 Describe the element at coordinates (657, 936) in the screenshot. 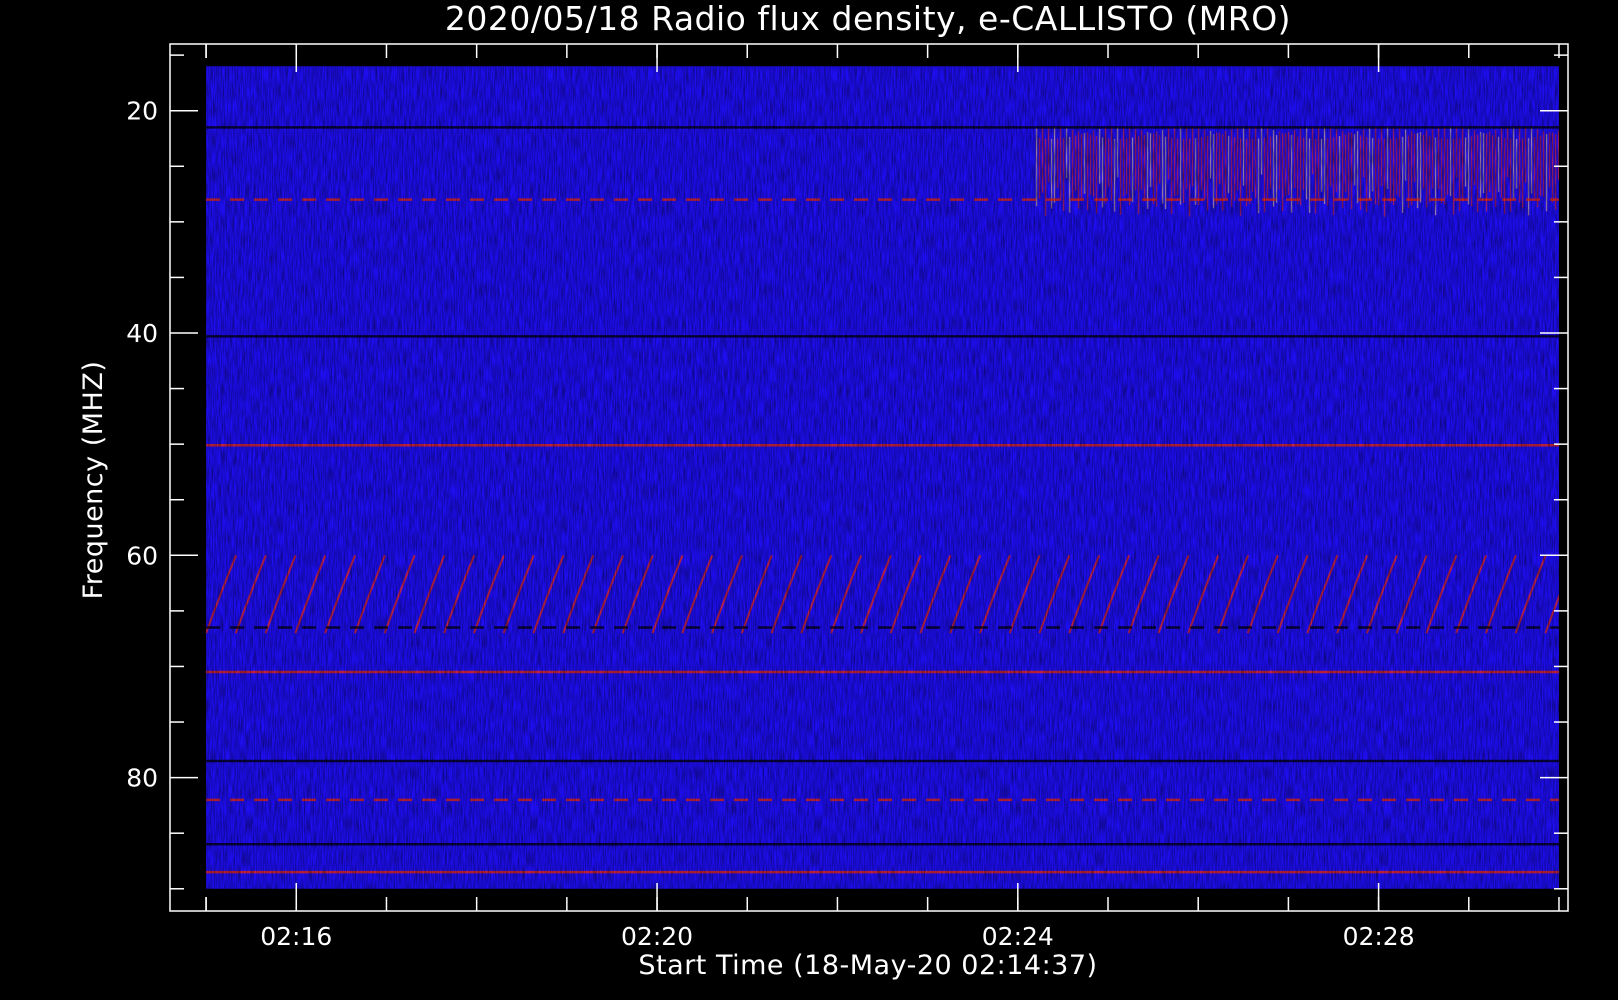

I see `x-tick-label: 02:20` at that location.